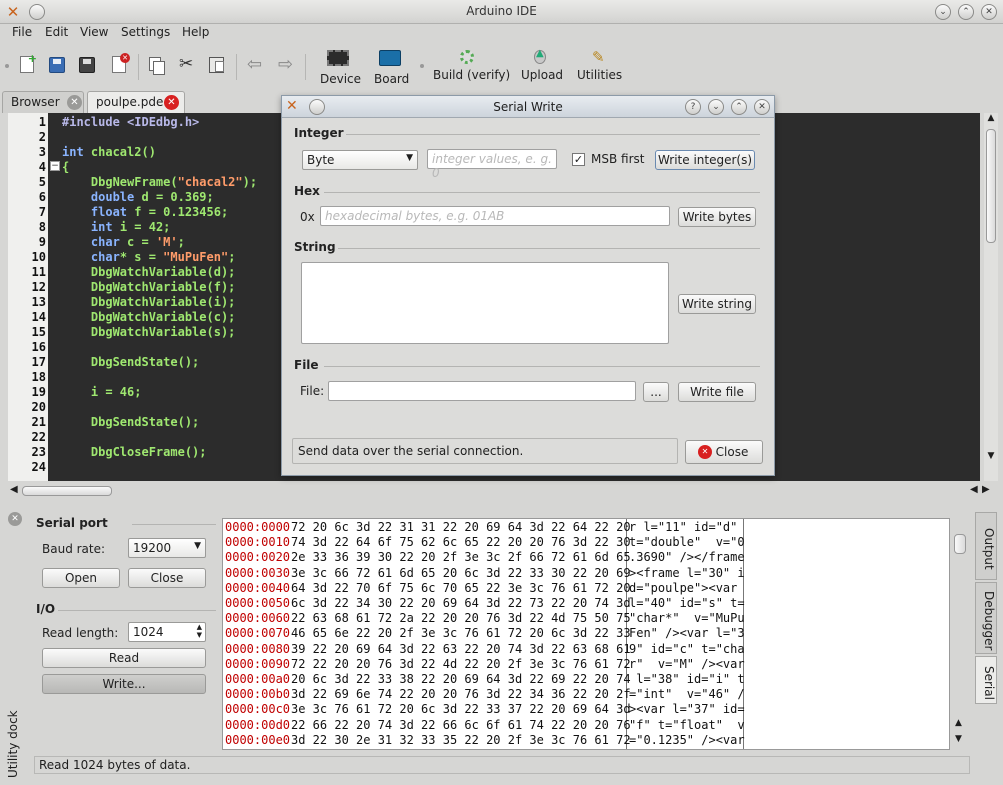 The width and height of the screenshot is (1003, 785). I want to click on write-file-button: Write file, so click(717, 392).